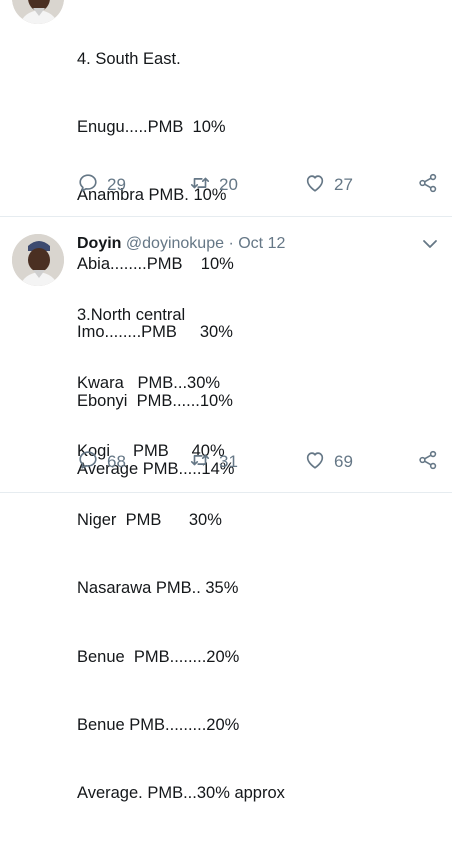  What do you see at coordinates (99, 243) in the screenshot?
I see `author-name: Doyin` at bounding box center [99, 243].